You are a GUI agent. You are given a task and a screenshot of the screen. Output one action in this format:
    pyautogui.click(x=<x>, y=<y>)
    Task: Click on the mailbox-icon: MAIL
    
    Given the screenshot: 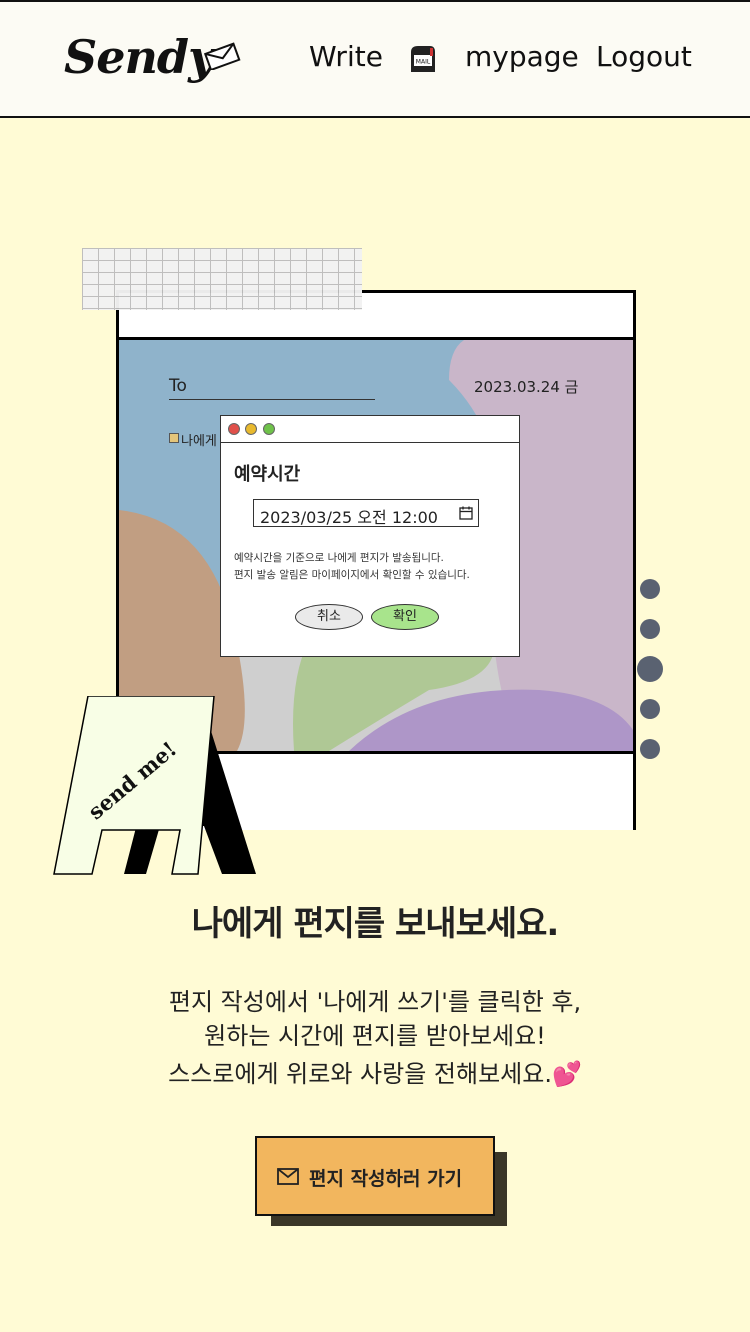 What is the action you would take?
    pyautogui.click(x=423, y=59)
    